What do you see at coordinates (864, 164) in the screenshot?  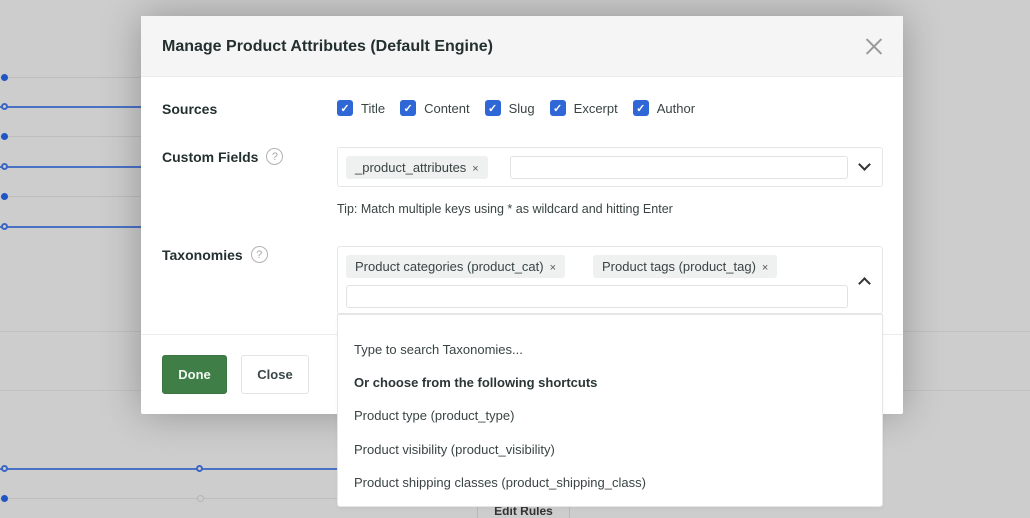 I see `chevron-down-icon` at bounding box center [864, 164].